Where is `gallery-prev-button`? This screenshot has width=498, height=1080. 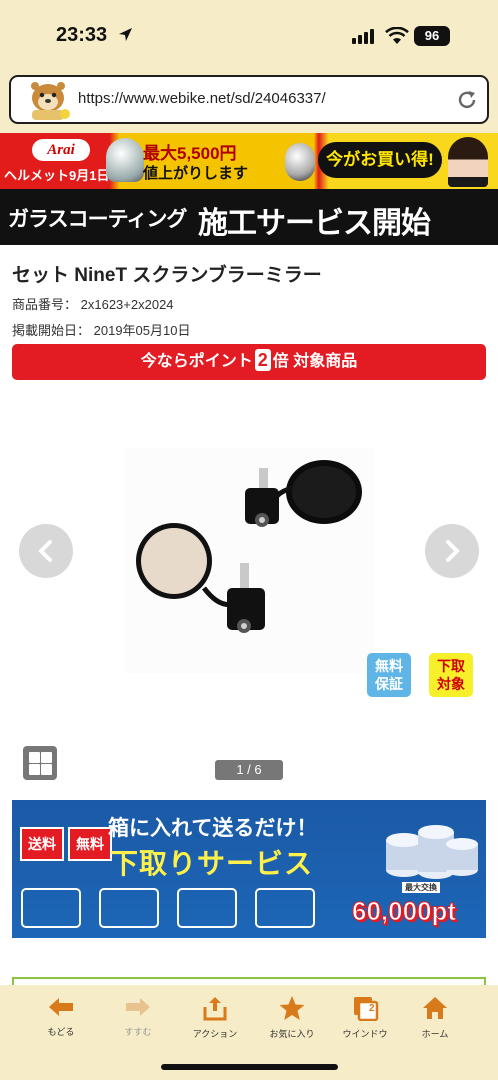
gallery-prev-button is located at coordinates (46, 551).